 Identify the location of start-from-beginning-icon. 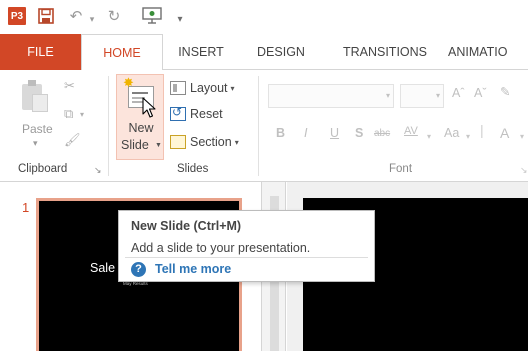
(152, 16).